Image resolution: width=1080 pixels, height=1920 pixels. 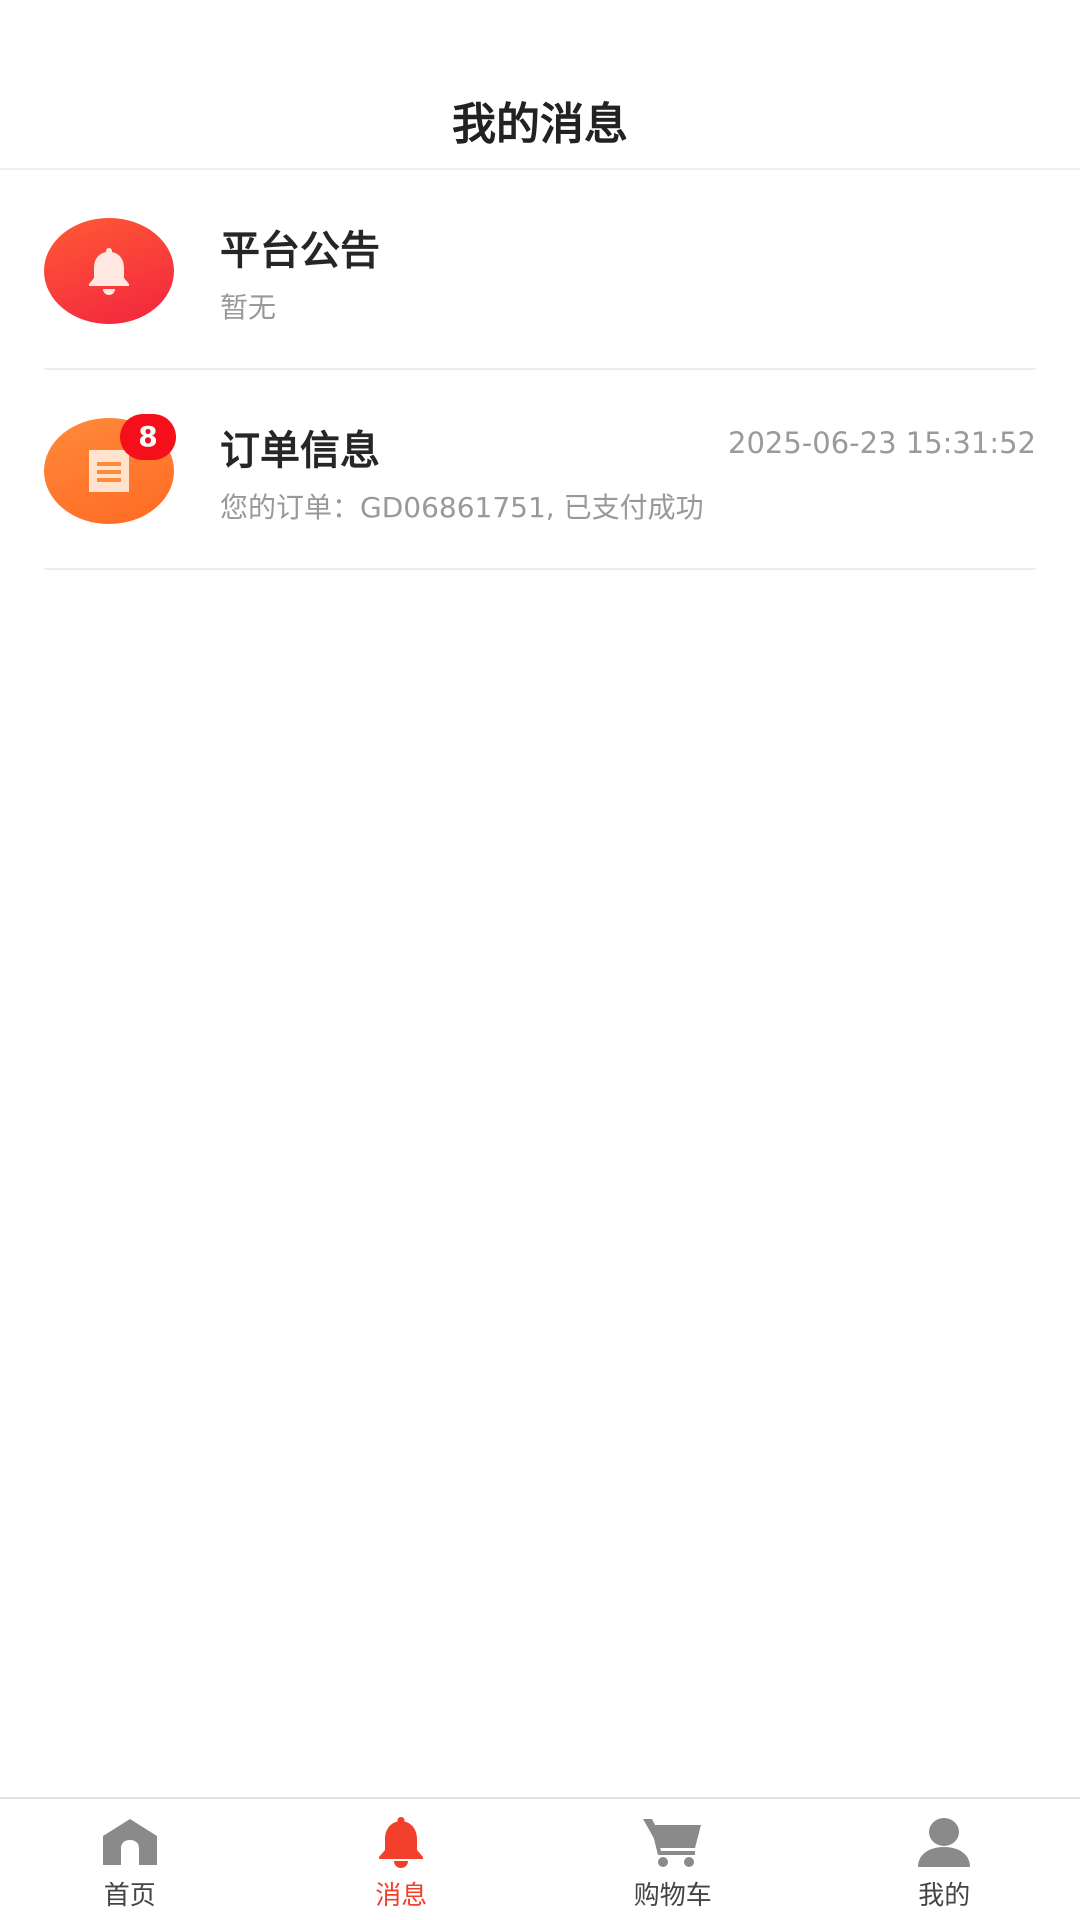 I want to click on bottom-tab-bar: 首页 消息 购物车 我的, so click(x=540, y=1858).